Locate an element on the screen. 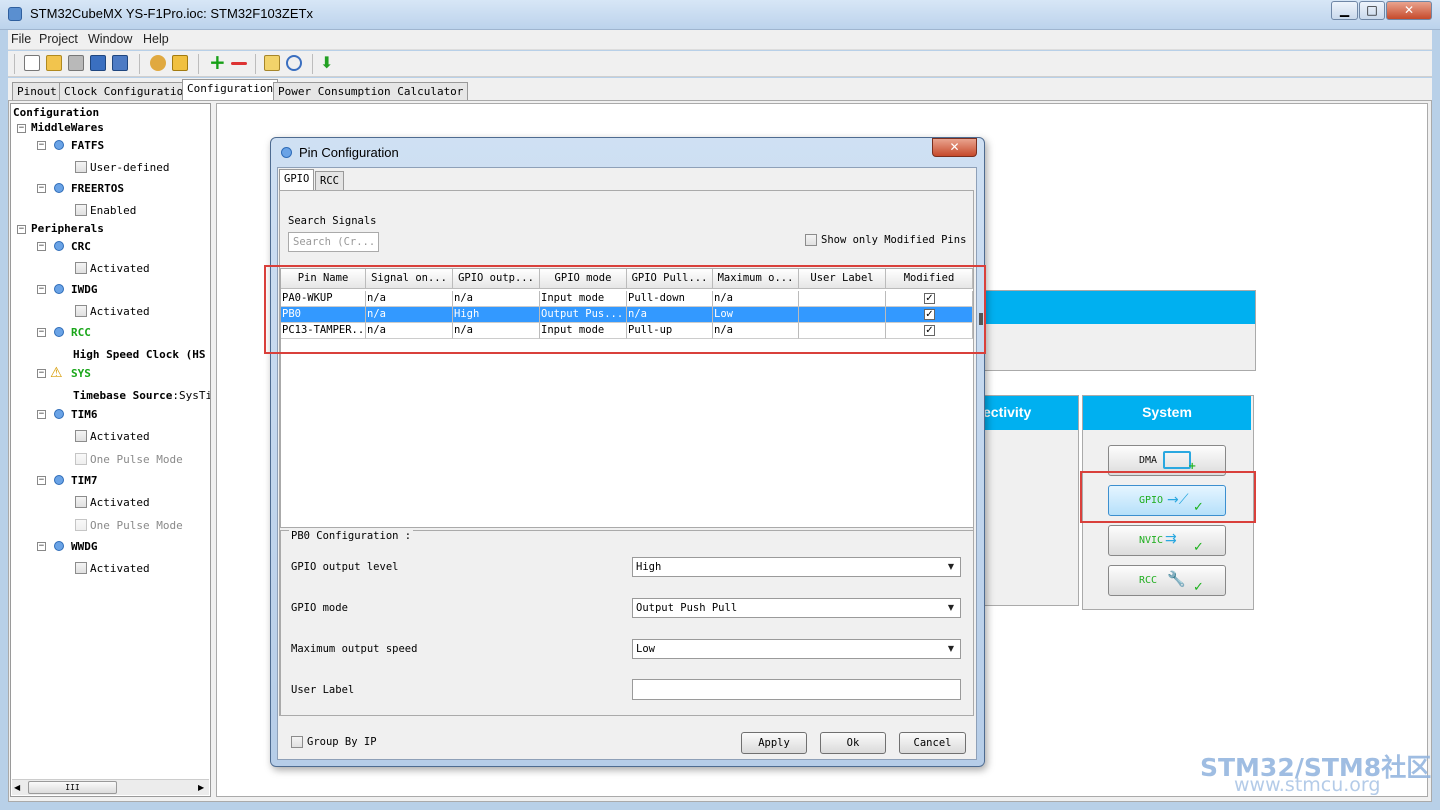 The image size is (1440, 810). dma-label: DMA is located at coordinates (1148, 460).